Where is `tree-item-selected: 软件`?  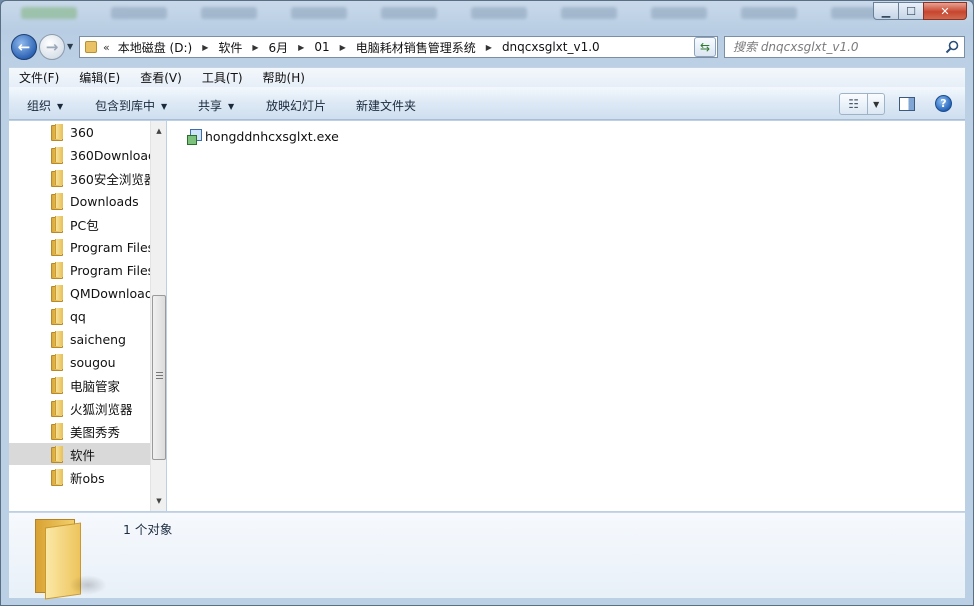
tree-item-selected: 软件 is located at coordinates (79, 454).